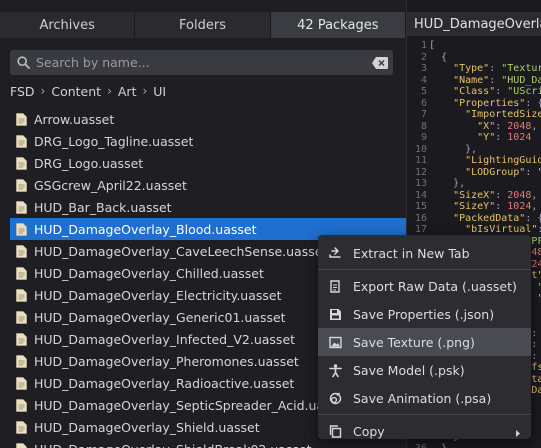  I want to click on line-number: 14, so click(420, 195).